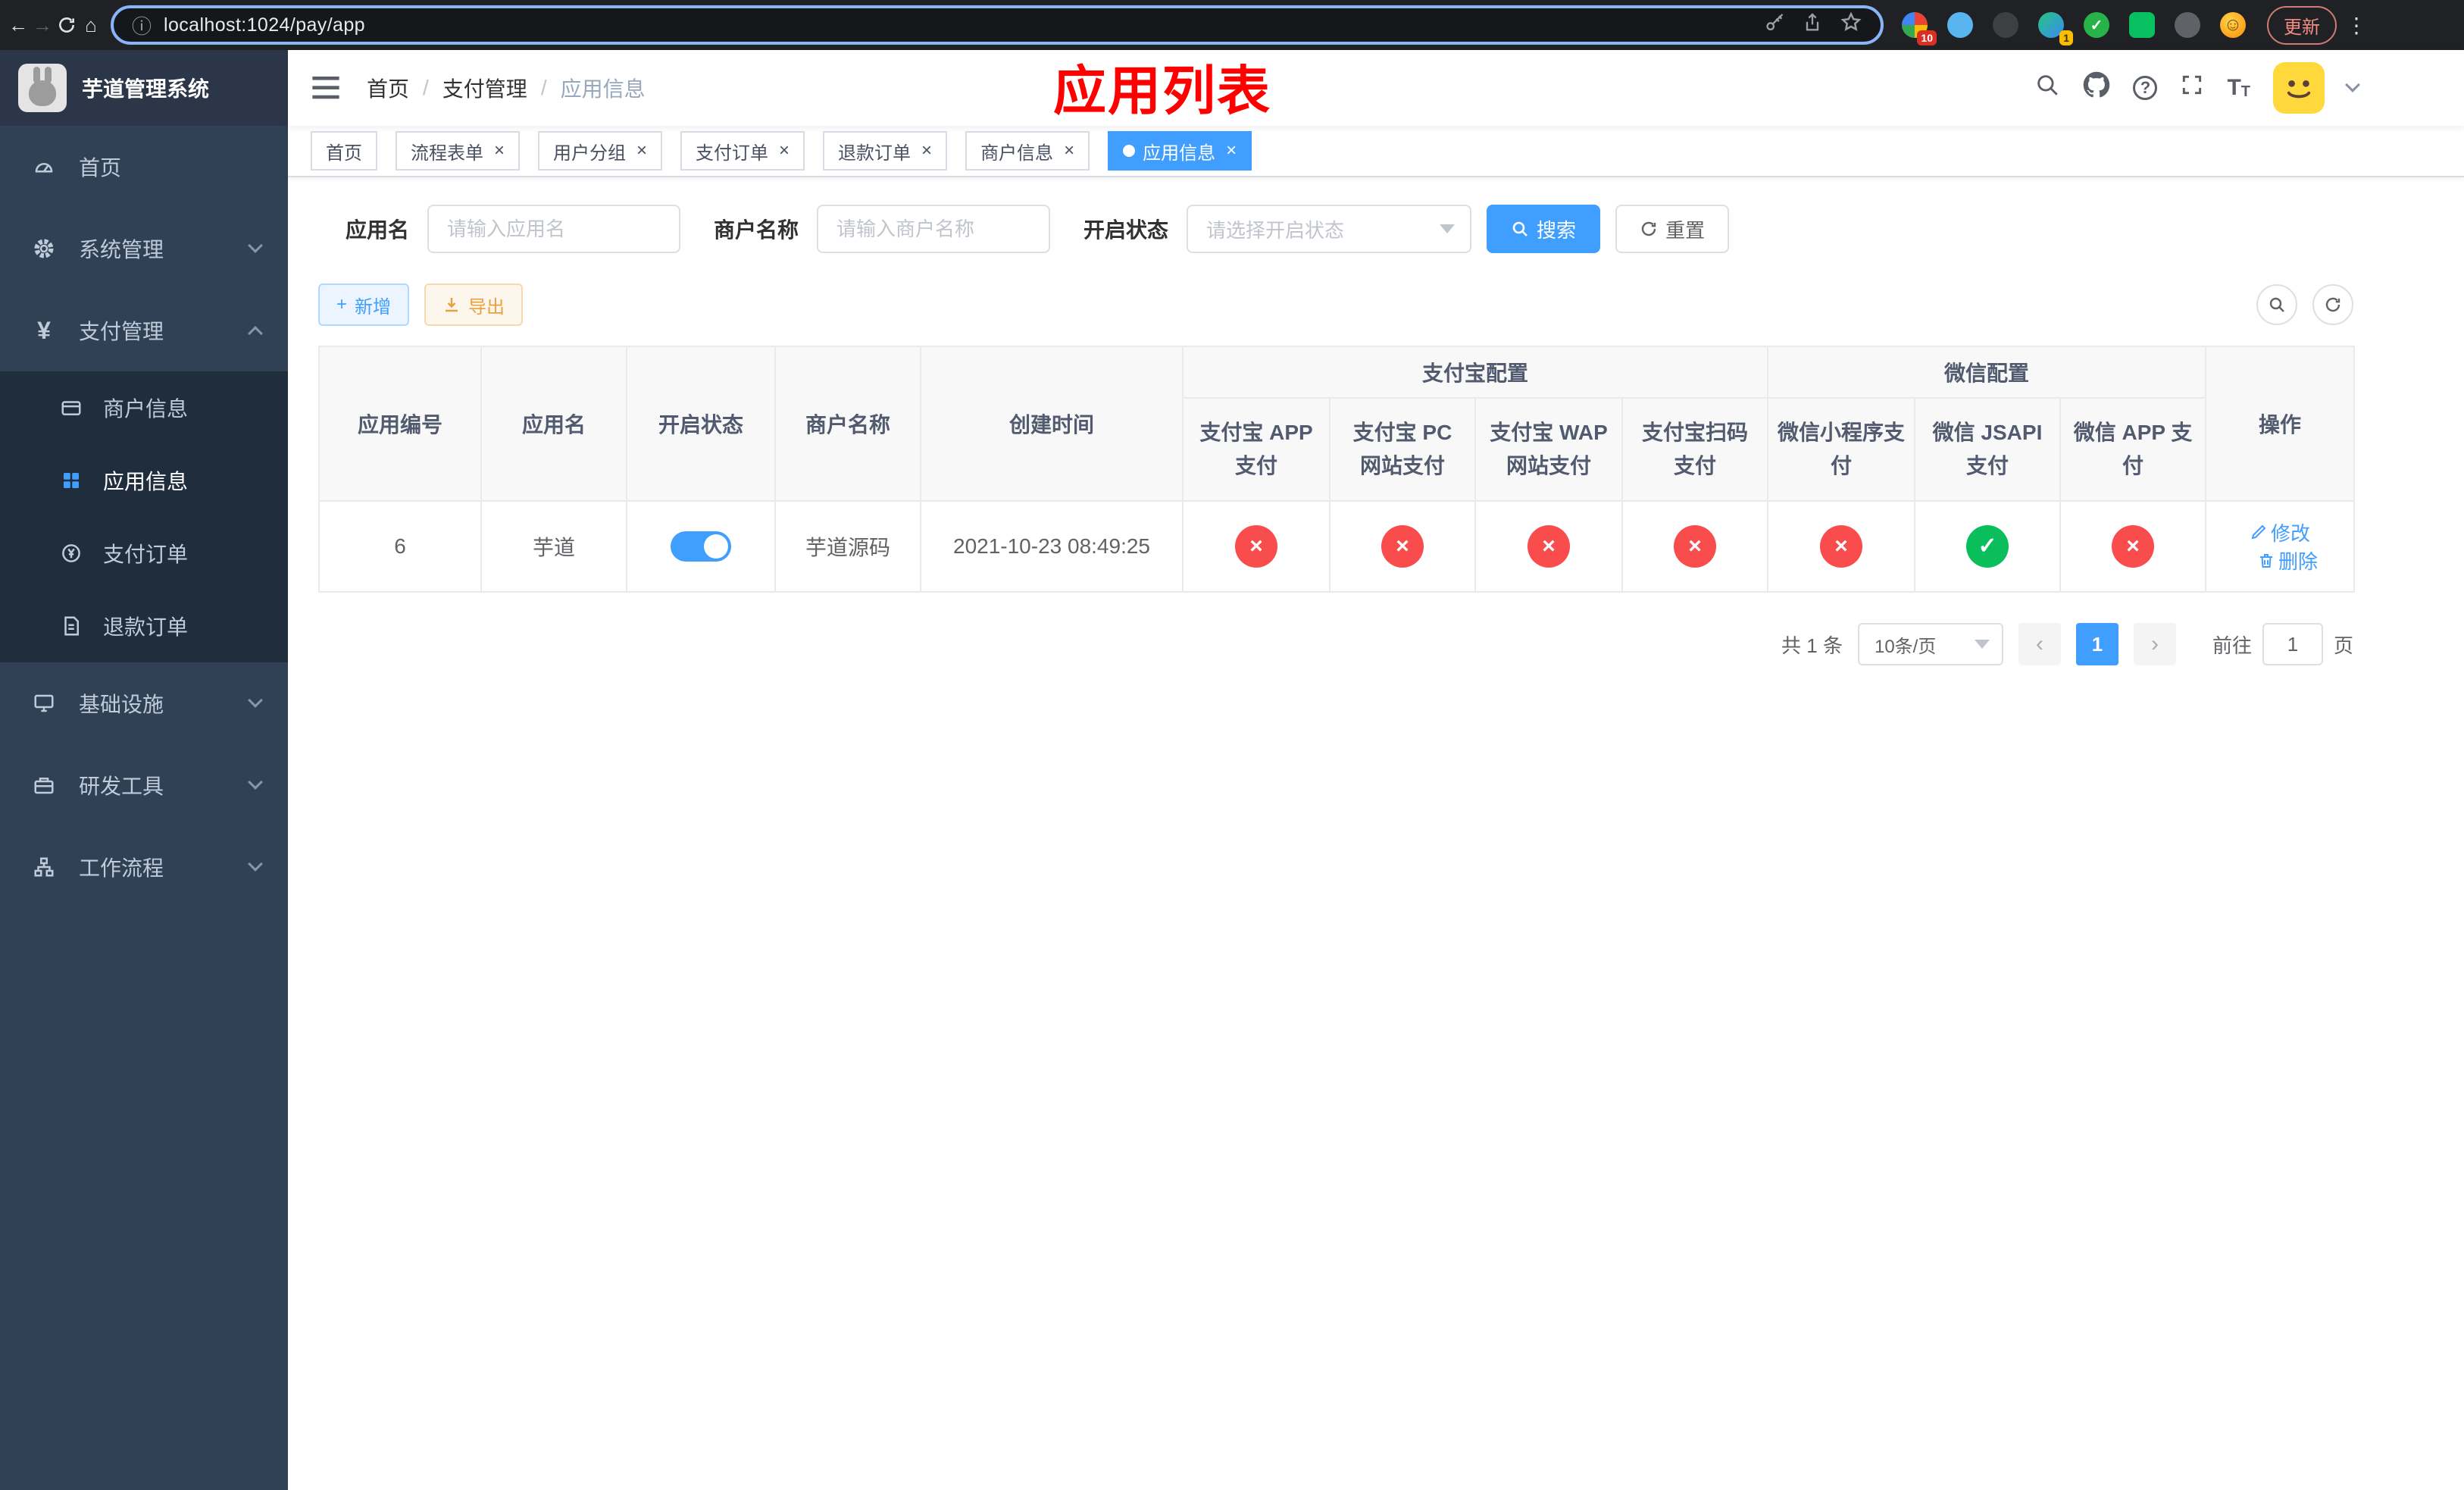 The height and width of the screenshot is (1490, 2464). I want to click on goto-page-input, so click(2292, 644).